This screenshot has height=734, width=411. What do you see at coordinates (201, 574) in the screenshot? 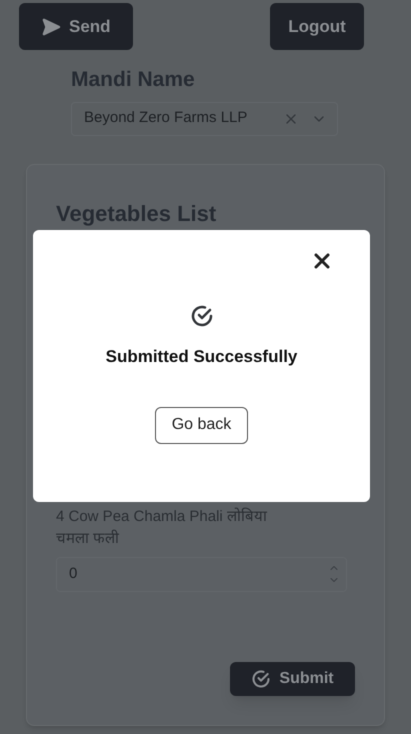
I see `quantity-input: 0` at bounding box center [201, 574].